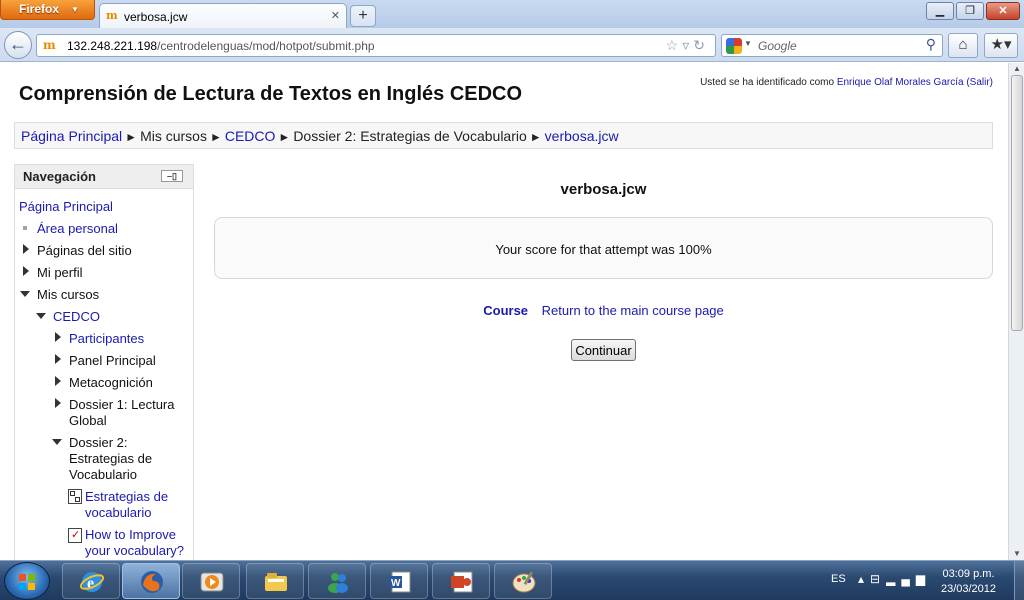  Describe the element at coordinates (878, 579) in the screenshot. I see `network-icon: ⊟` at that location.